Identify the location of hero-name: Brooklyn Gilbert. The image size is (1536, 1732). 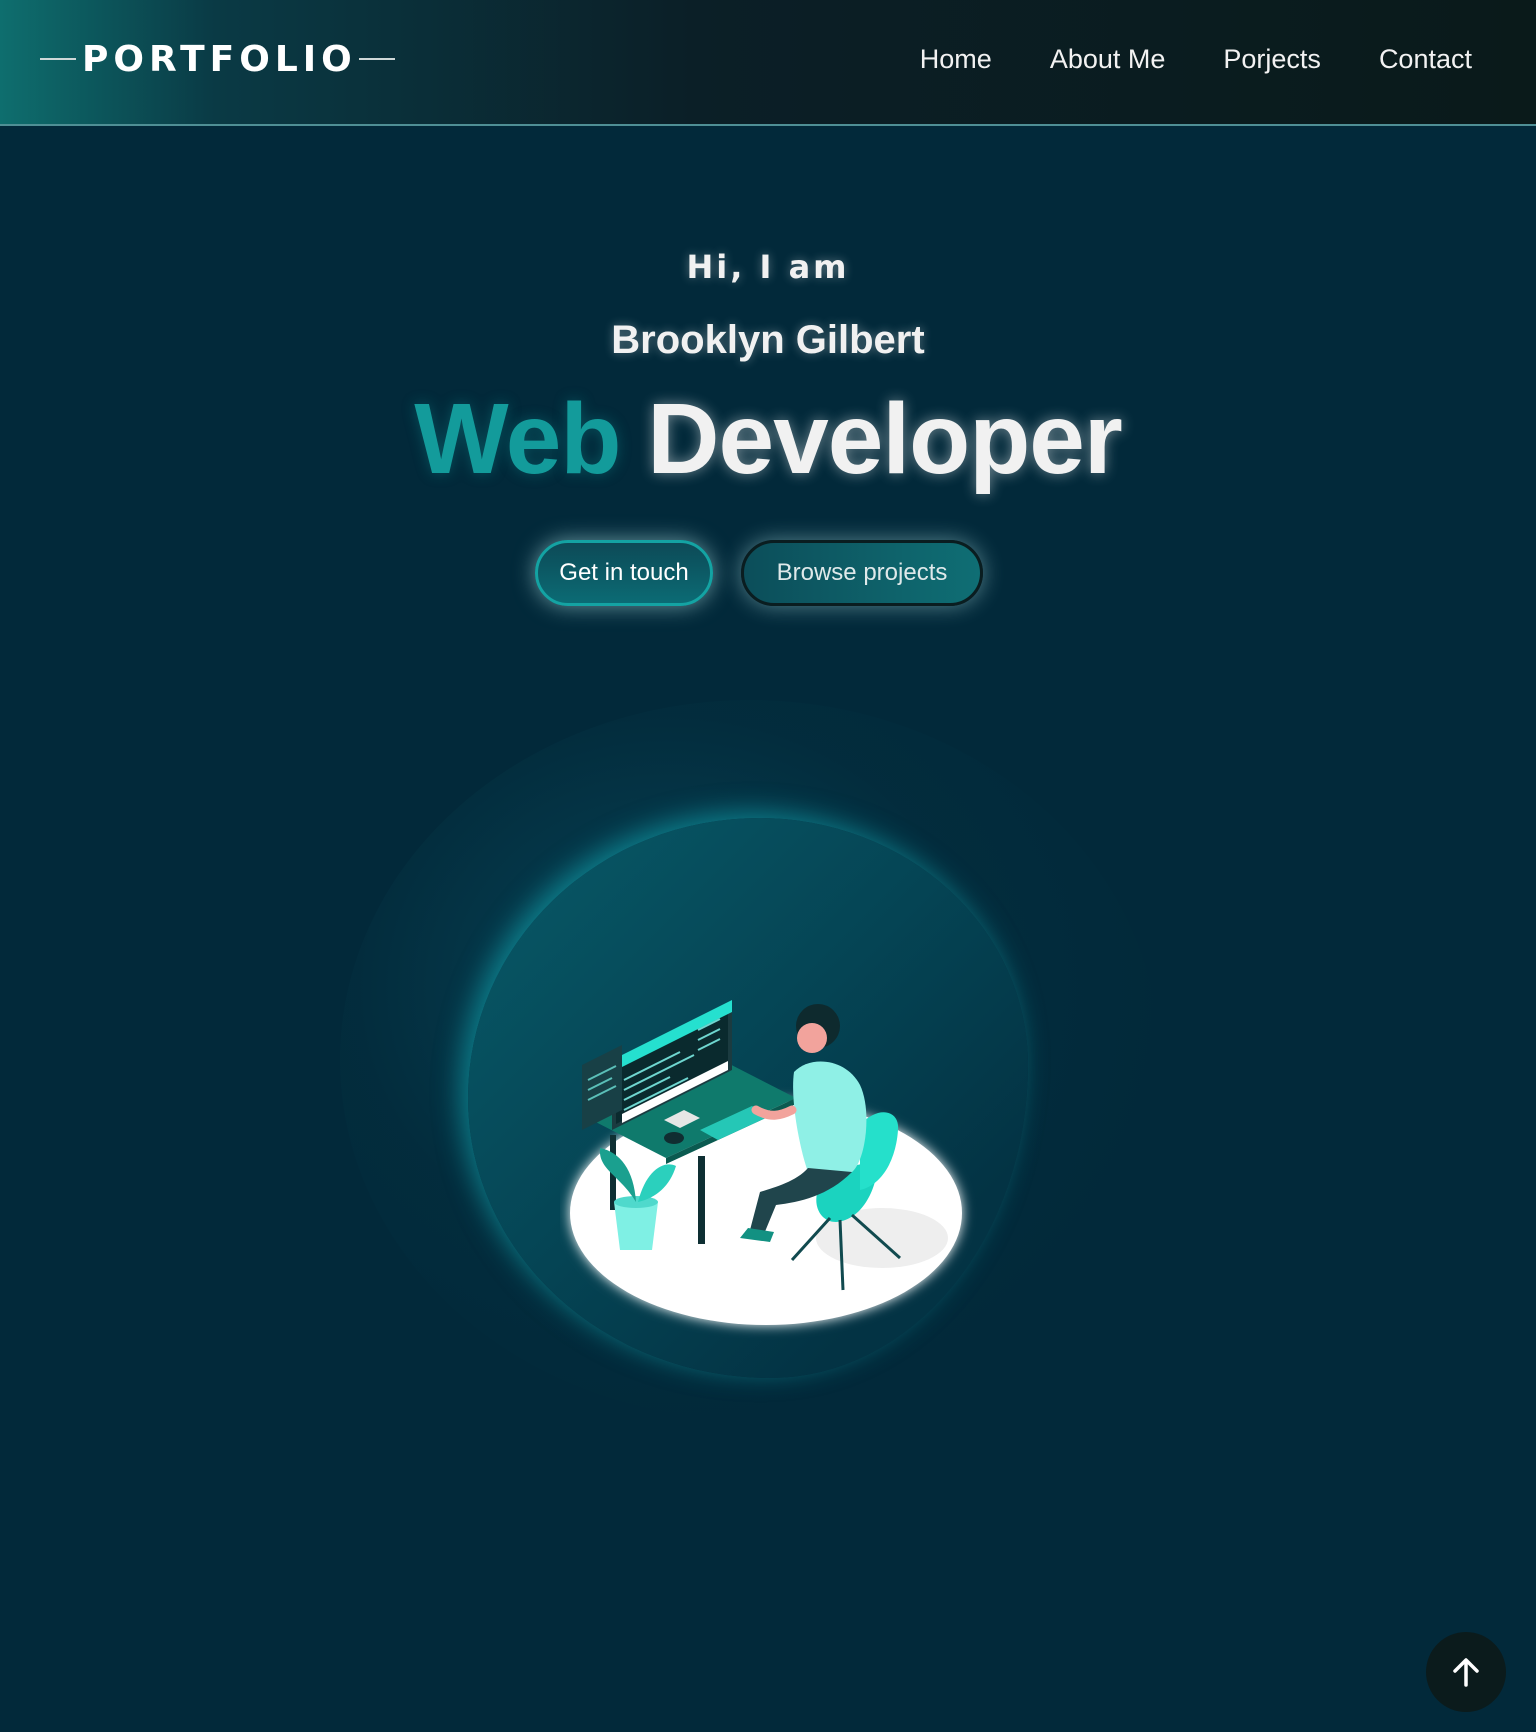
(768, 340).